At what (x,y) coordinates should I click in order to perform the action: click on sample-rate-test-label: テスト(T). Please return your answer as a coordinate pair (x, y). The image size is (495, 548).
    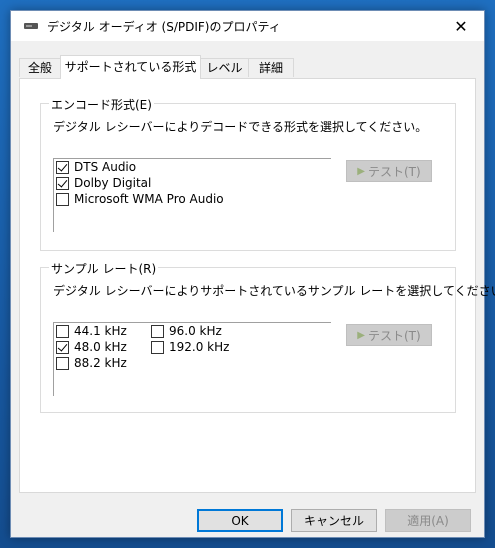
    Looking at the image, I should click on (394, 335).